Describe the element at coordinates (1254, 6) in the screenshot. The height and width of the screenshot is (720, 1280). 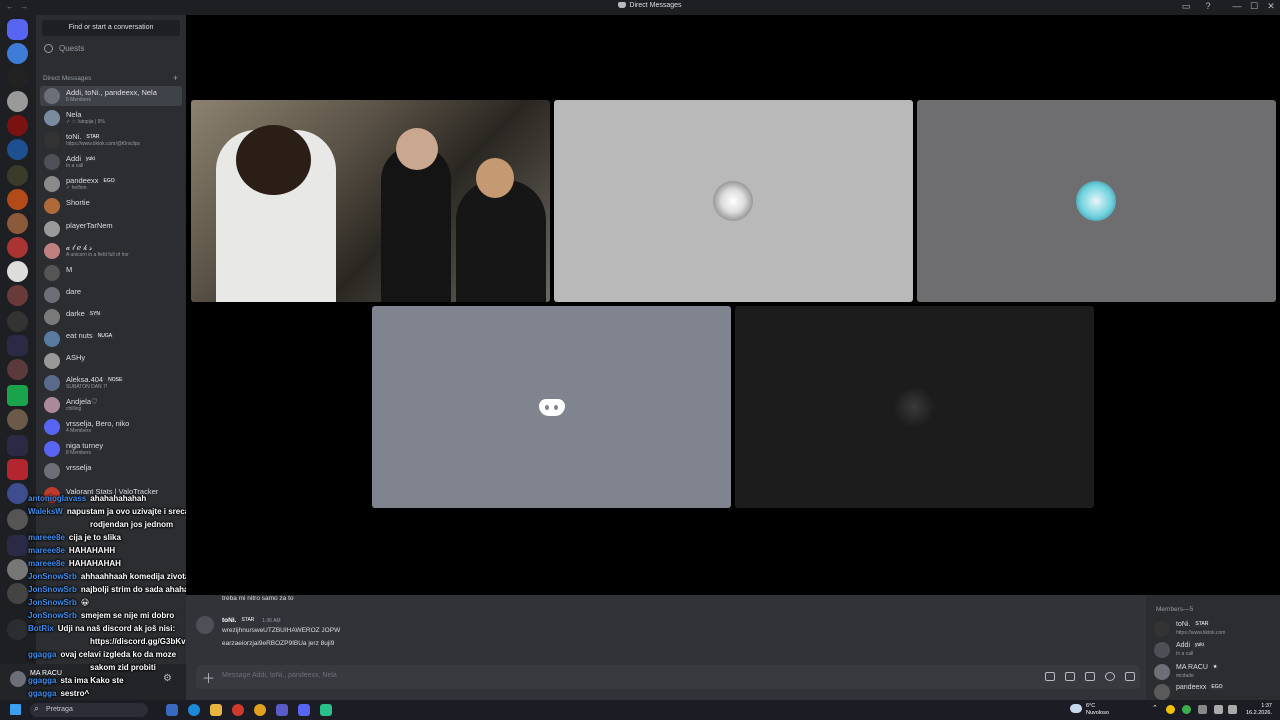
I see `maximize-button: ☐` at that location.